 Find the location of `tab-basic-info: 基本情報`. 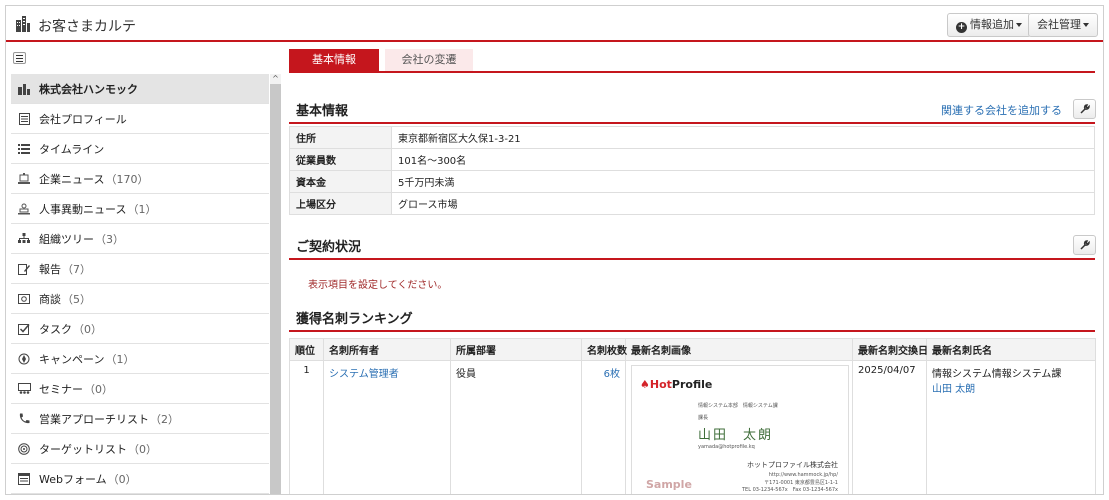

tab-basic-info: 基本情報 is located at coordinates (334, 60).